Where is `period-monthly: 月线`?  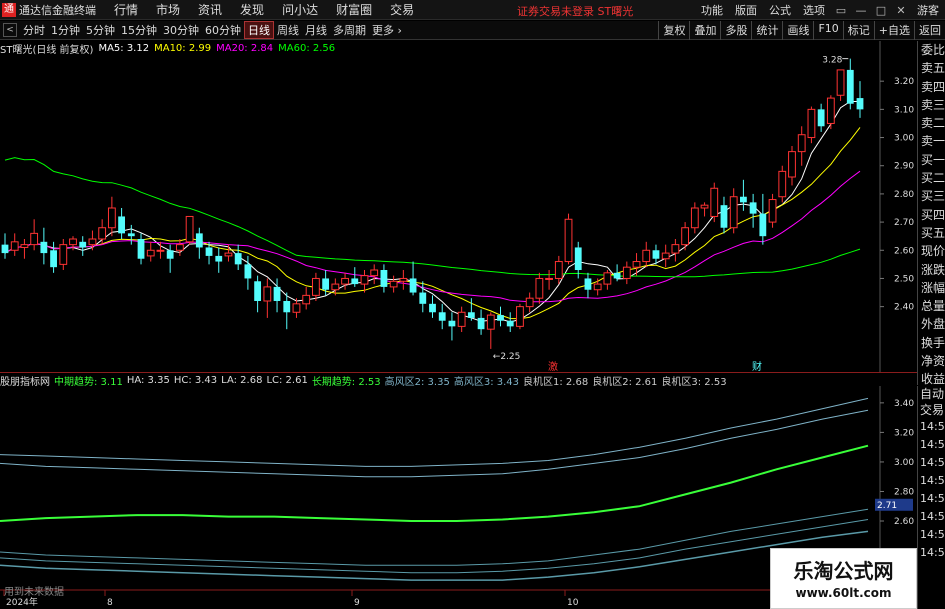
period-monthly: 月线 is located at coordinates (316, 30).